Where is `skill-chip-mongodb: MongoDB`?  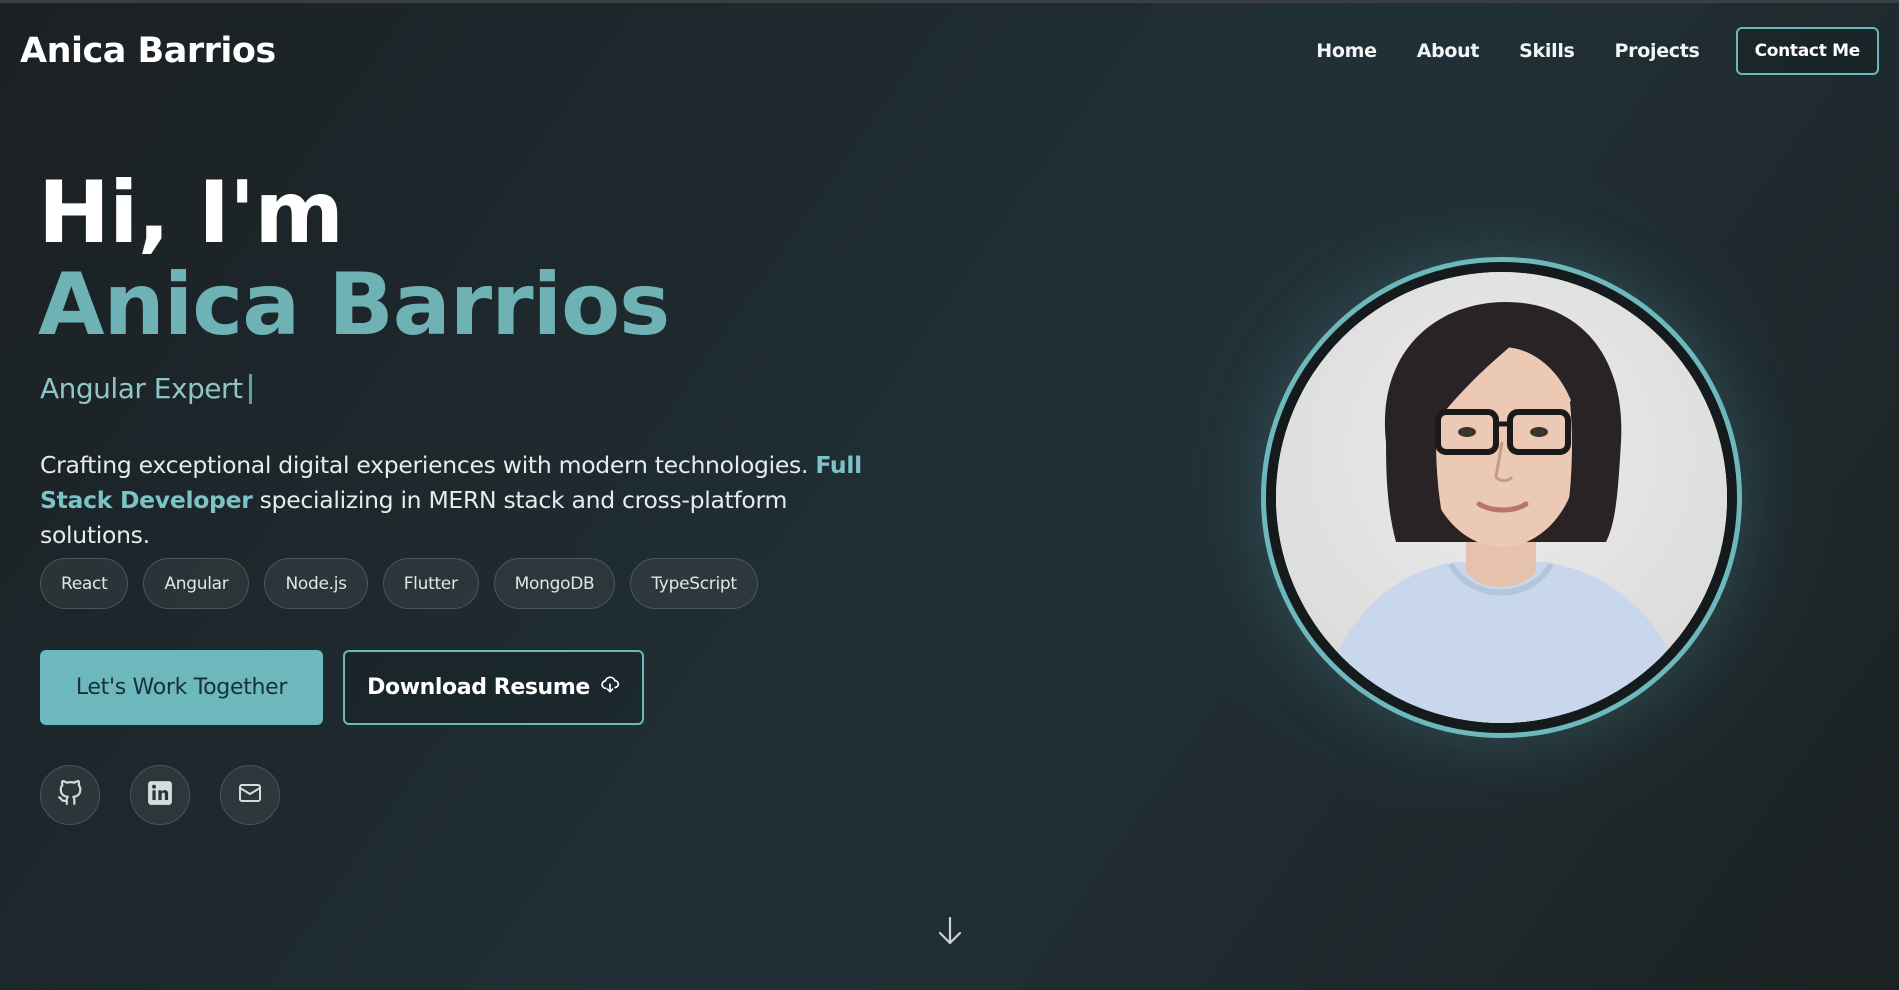
skill-chip-mongodb: MongoDB is located at coordinates (554, 583).